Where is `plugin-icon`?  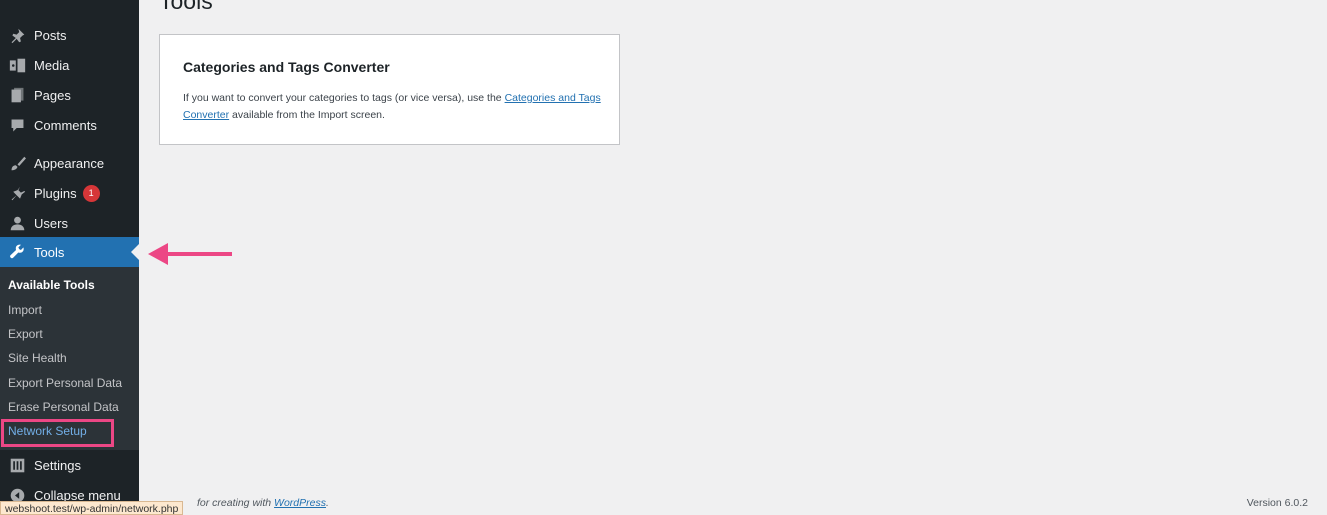
plugin-icon is located at coordinates (17, 193).